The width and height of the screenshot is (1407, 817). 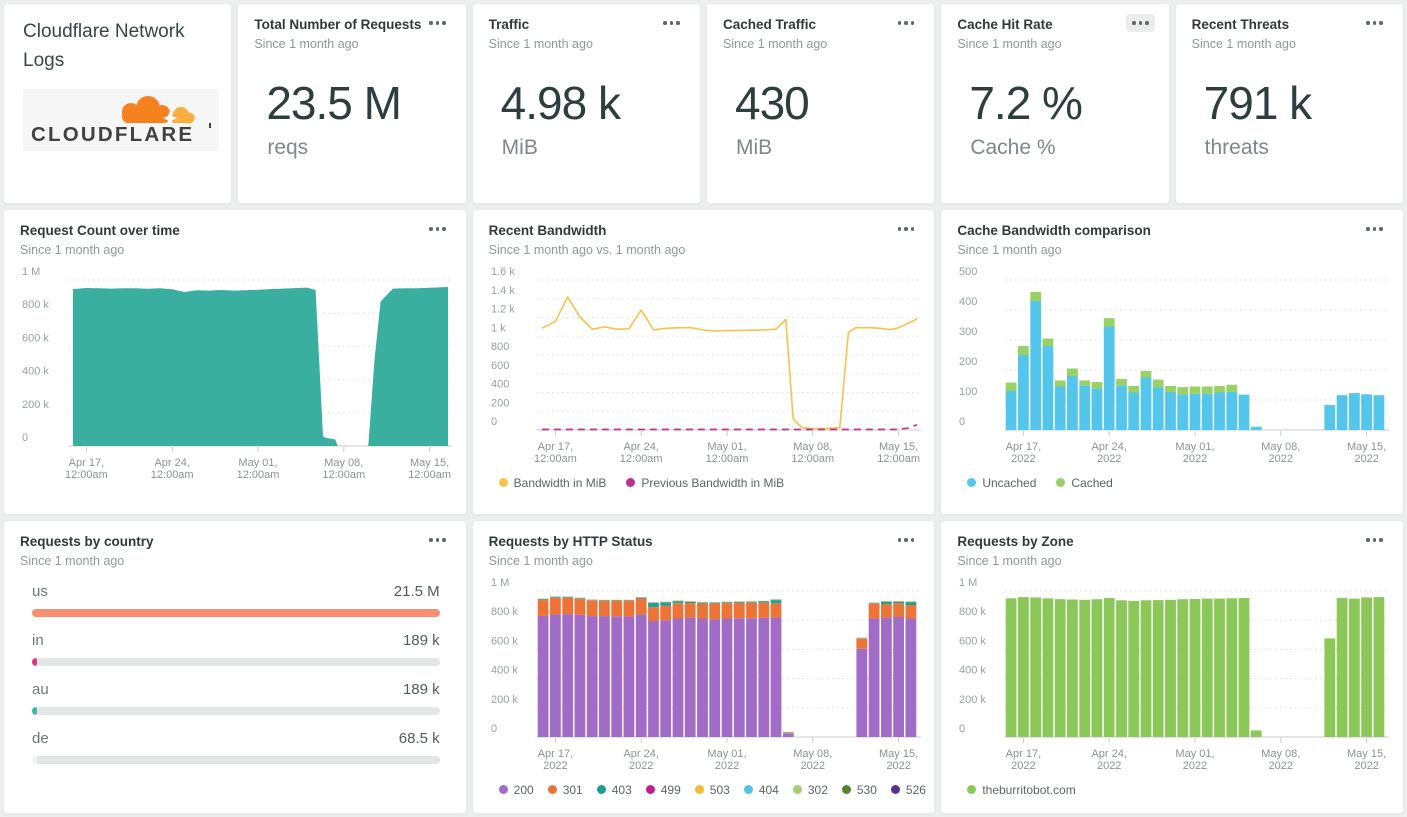 What do you see at coordinates (560, 102) in the screenshot?
I see `stat-value: 4.98 k` at bounding box center [560, 102].